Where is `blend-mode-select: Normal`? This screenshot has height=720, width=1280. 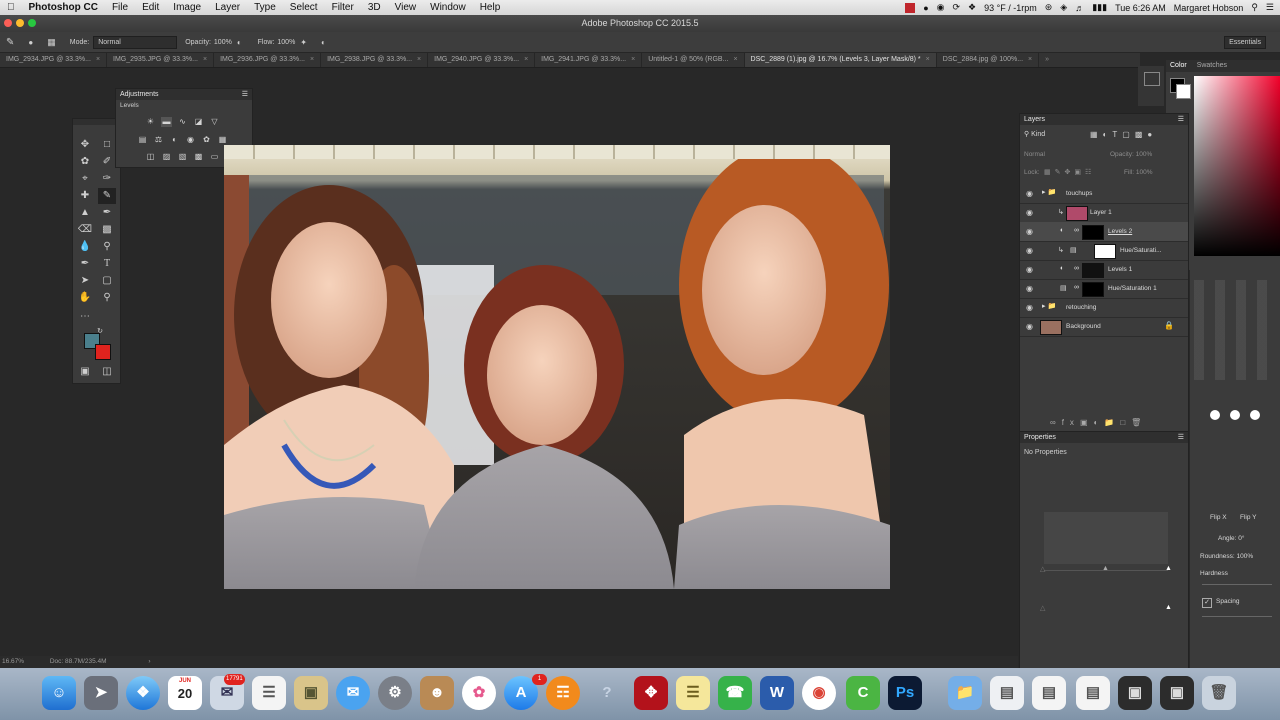 blend-mode-select: Normal is located at coordinates (1034, 154).